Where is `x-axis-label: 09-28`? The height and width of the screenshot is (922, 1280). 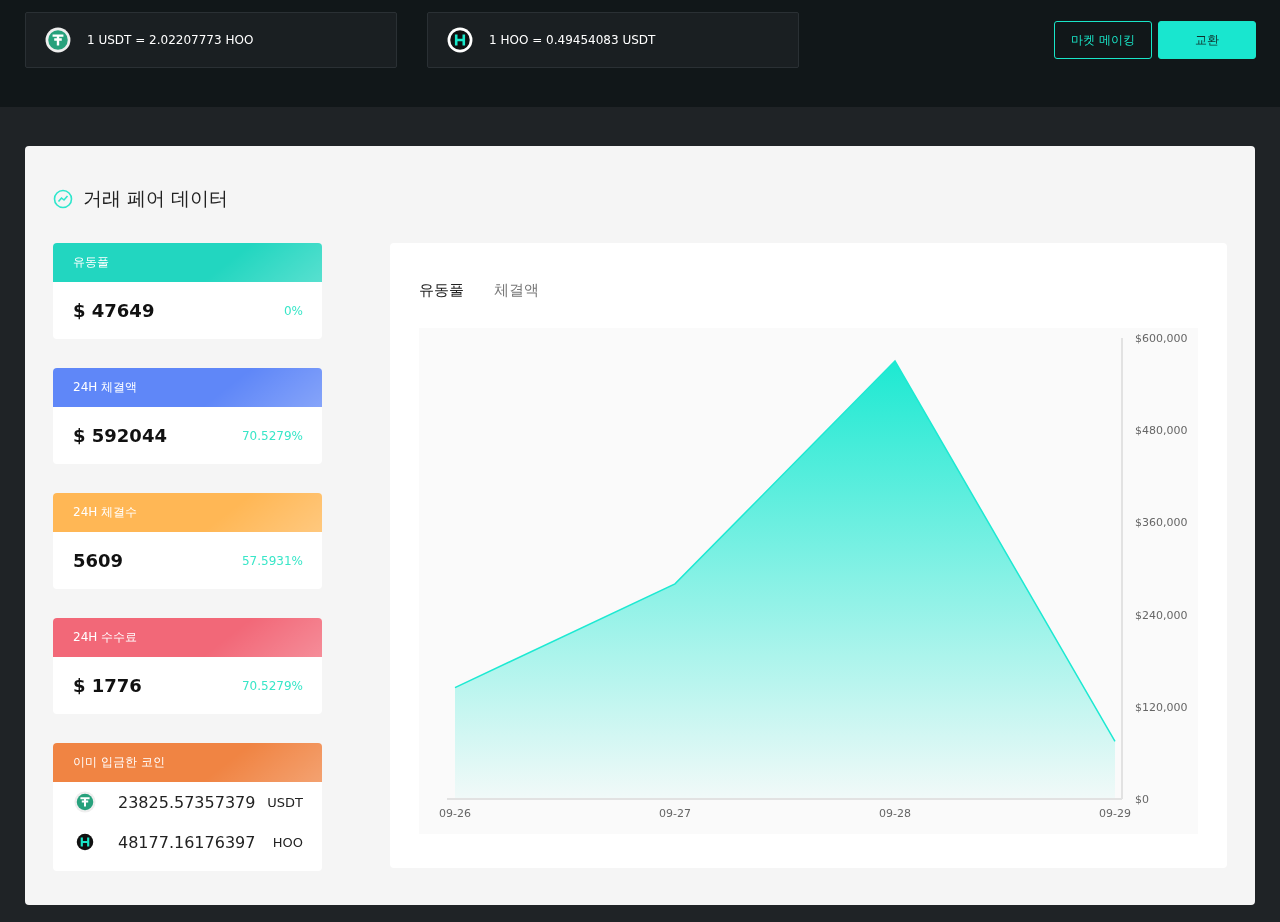
x-axis-label: 09-28 is located at coordinates (895, 813).